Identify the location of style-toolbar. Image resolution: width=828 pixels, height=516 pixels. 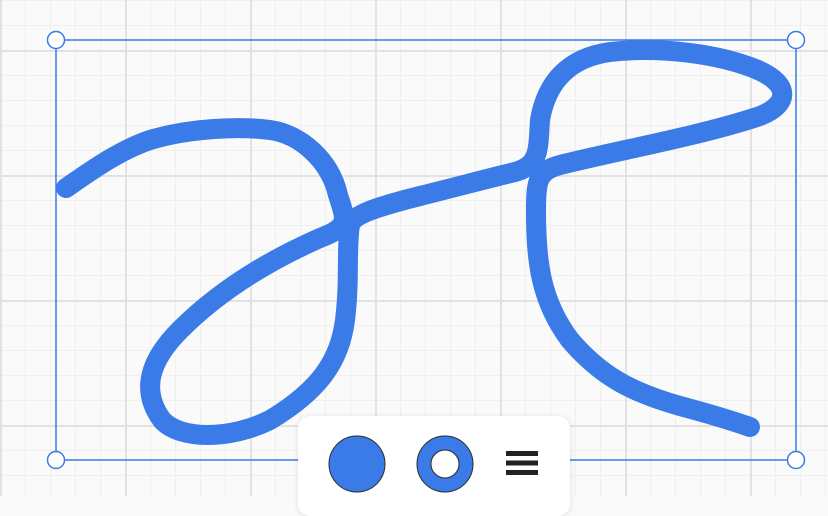
(434, 466).